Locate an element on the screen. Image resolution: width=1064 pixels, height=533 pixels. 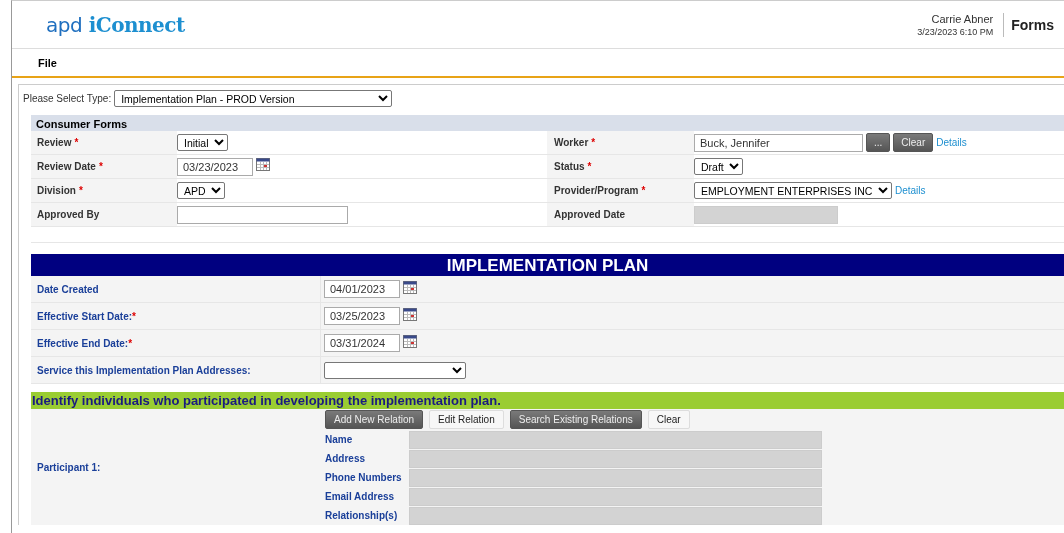
text-field: Buck, Jennifer is located at coordinates (778, 142).